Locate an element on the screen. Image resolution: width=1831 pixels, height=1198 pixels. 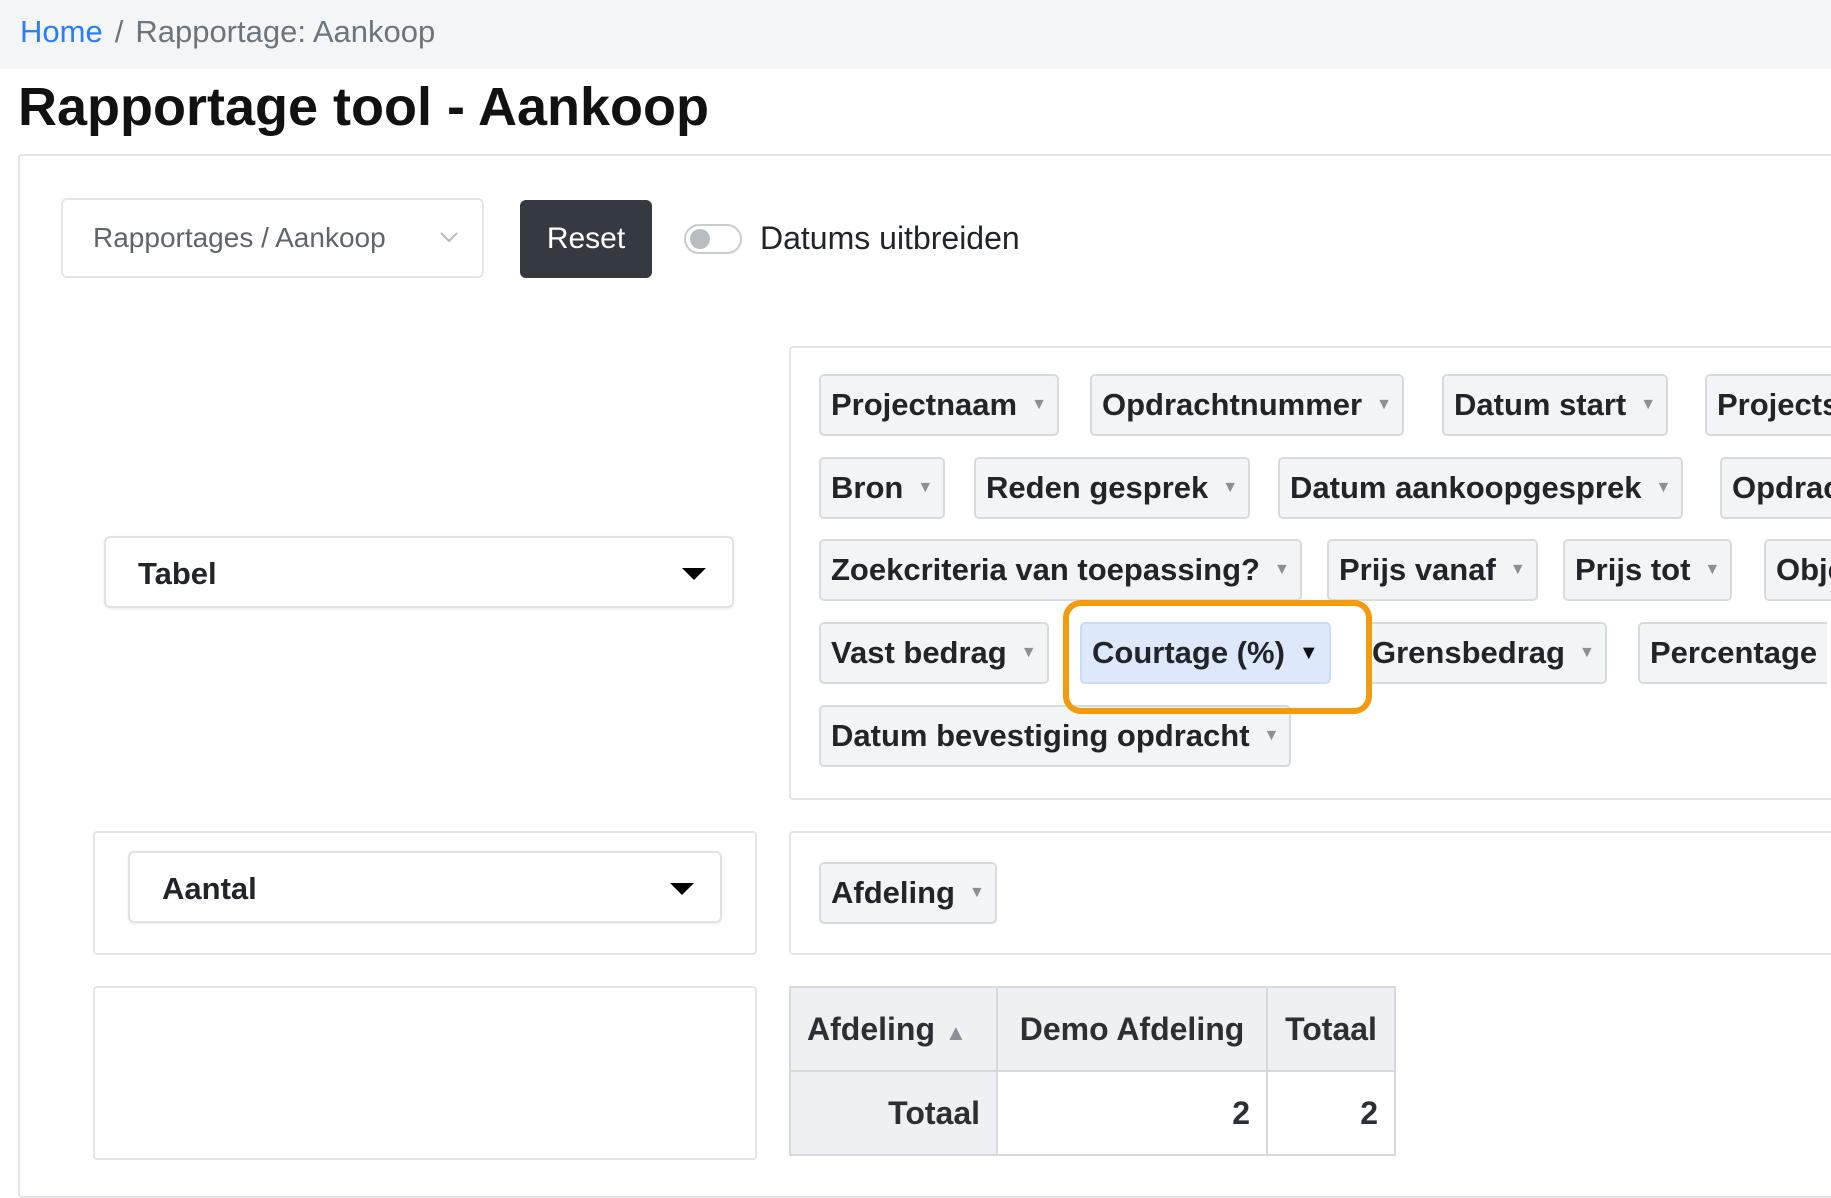
triangle-up-icon: ▲ is located at coordinates (956, 1032).